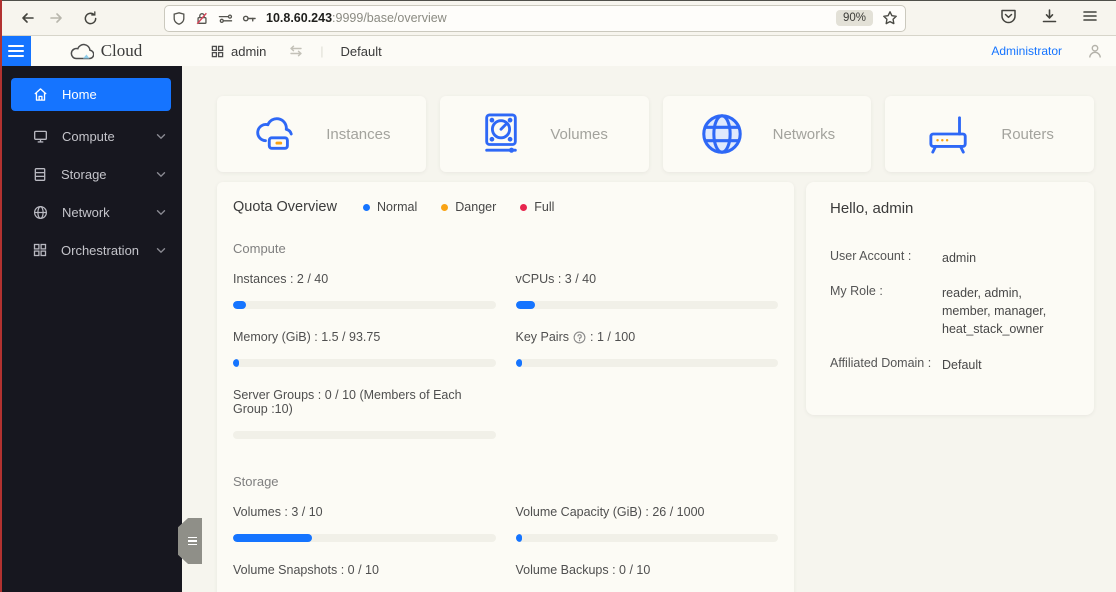  I want to click on app-header: Cloud admin | Default Administrator, so click(558, 51).